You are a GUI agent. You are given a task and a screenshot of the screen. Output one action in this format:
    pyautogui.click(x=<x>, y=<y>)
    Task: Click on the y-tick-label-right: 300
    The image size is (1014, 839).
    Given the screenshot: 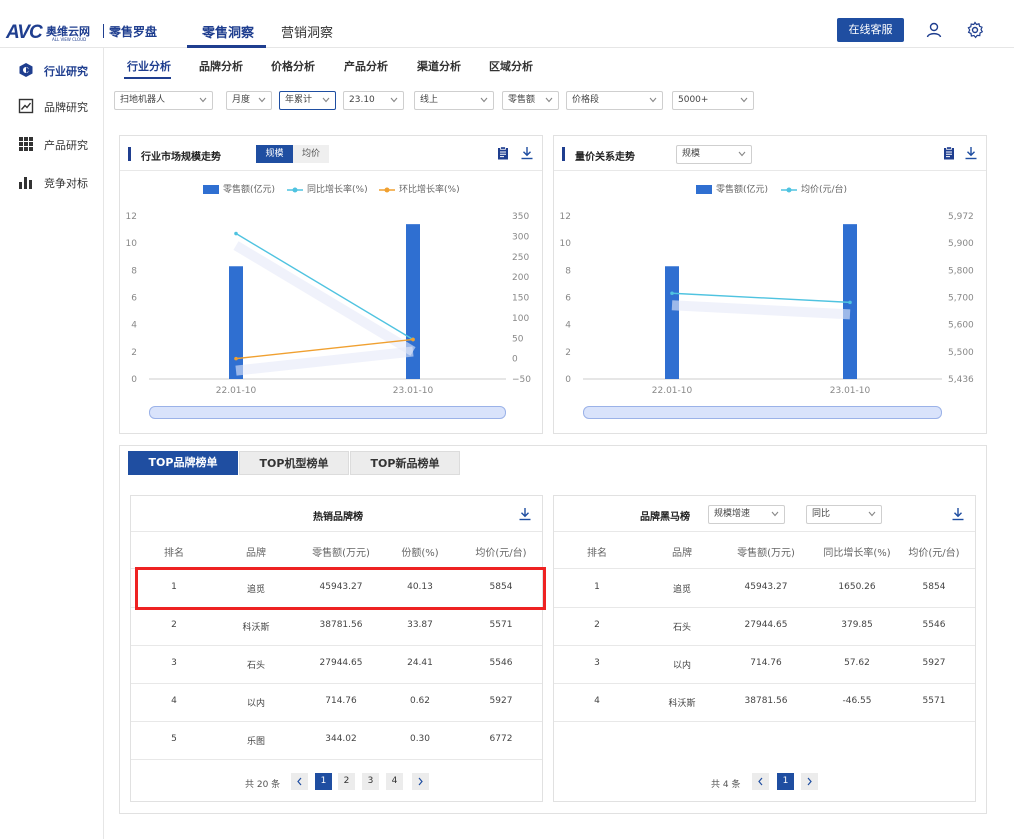 What is the action you would take?
    pyautogui.click(x=520, y=237)
    